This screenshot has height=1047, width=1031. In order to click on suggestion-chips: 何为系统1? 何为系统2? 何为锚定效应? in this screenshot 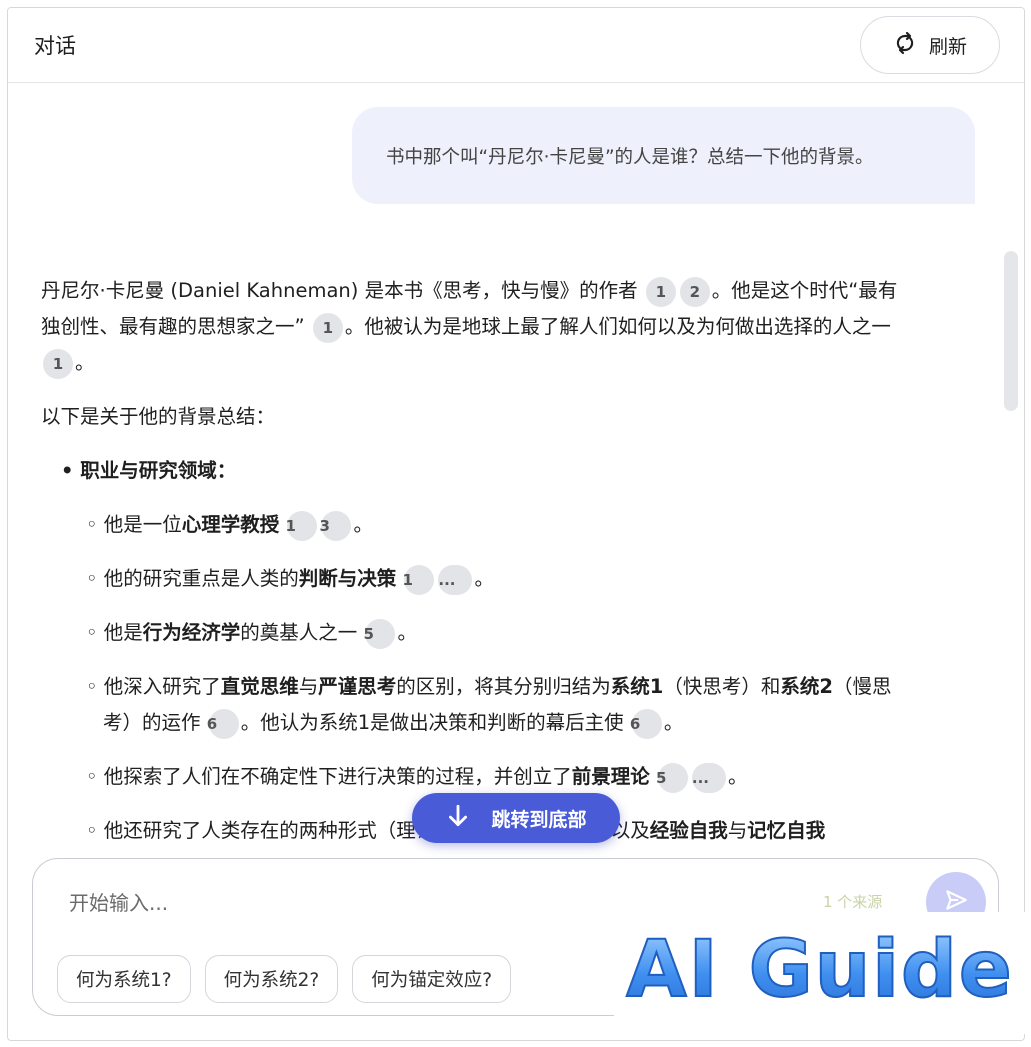, I will do `click(284, 979)`.